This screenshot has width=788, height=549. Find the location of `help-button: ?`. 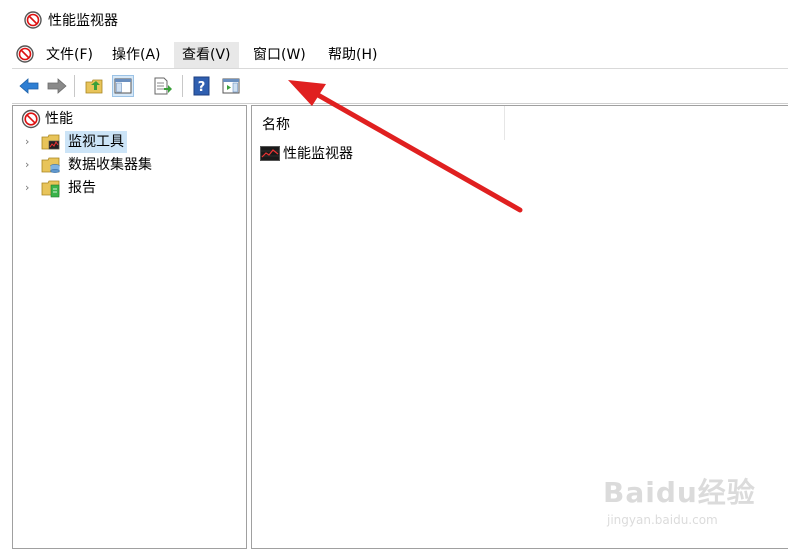

help-button: ? is located at coordinates (202, 86).